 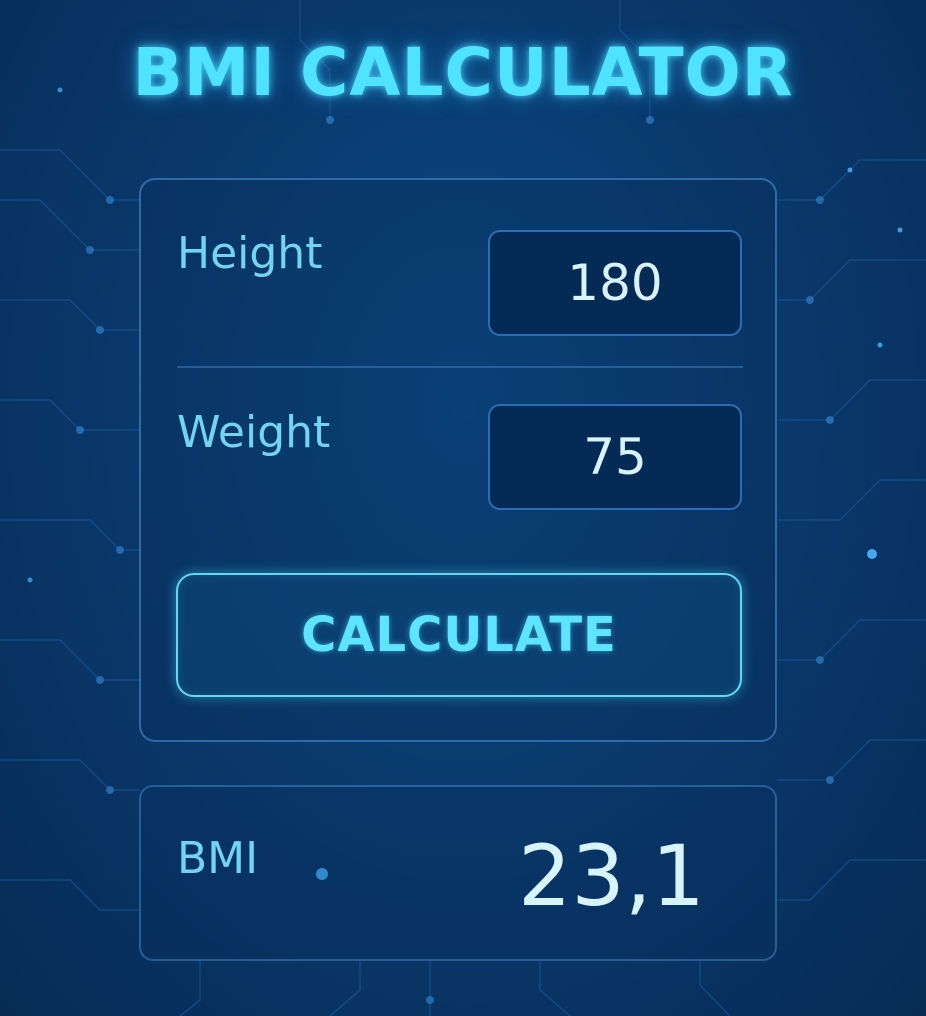 What do you see at coordinates (615, 457) in the screenshot?
I see `weight-input` at bounding box center [615, 457].